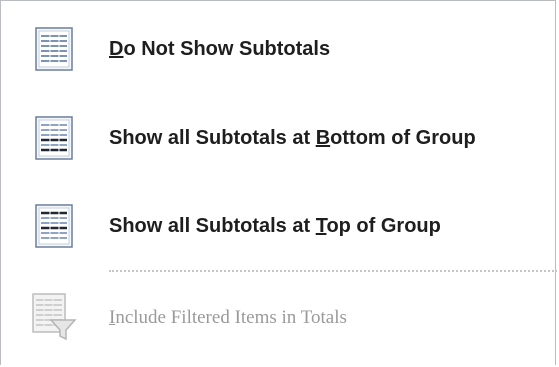  I want to click on show-subtotals-bottom-label: Show all Subtotals at Bottom of Group, so click(292, 138).